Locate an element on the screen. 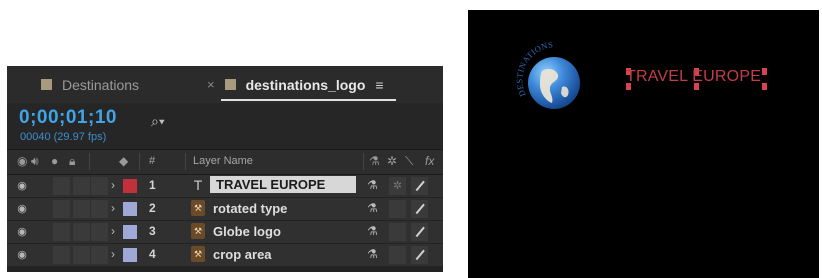 This screenshot has width=822, height=278. frame-count: 00040 (29.97 fps) is located at coordinates (63, 137).